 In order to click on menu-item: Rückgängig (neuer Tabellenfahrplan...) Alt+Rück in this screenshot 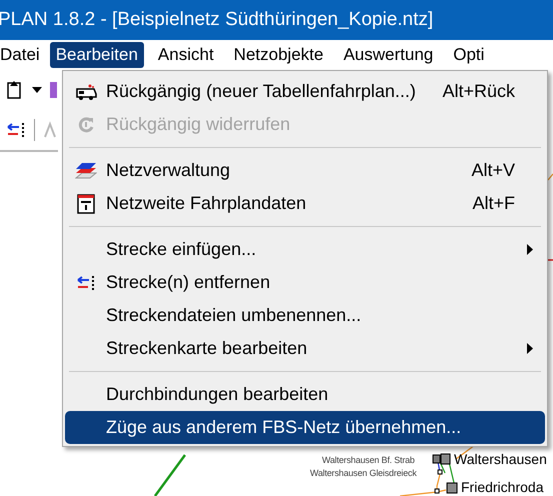, I will do `click(305, 91)`.